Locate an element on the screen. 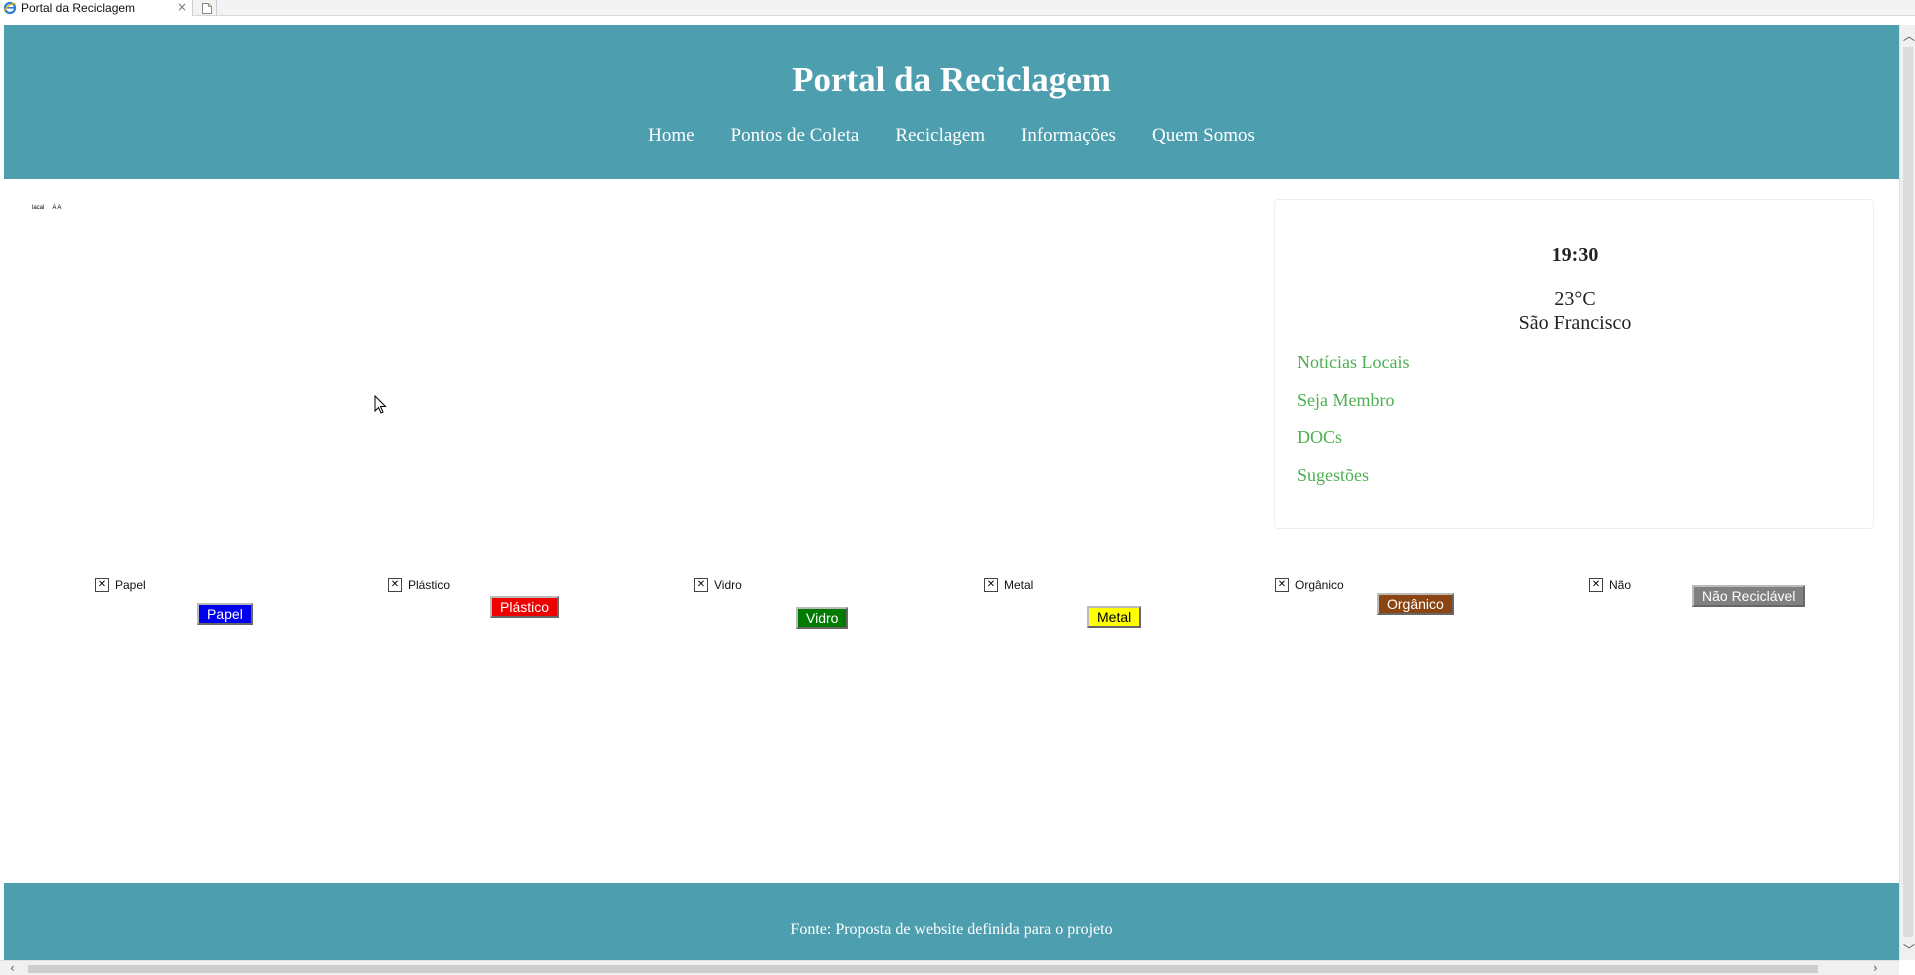  nav-quem-somos: Quem Somos is located at coordinates (1203, 136).